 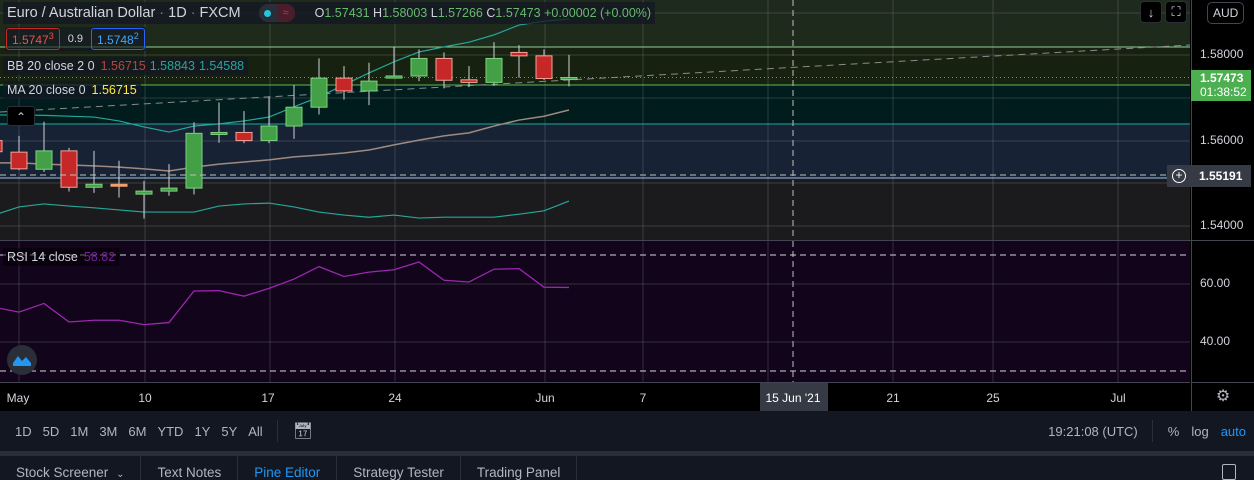 What do you see at coordinates (993, 398) in the screenshot?
I see `time-tick-label: 25` at bounding box center [993, 398].